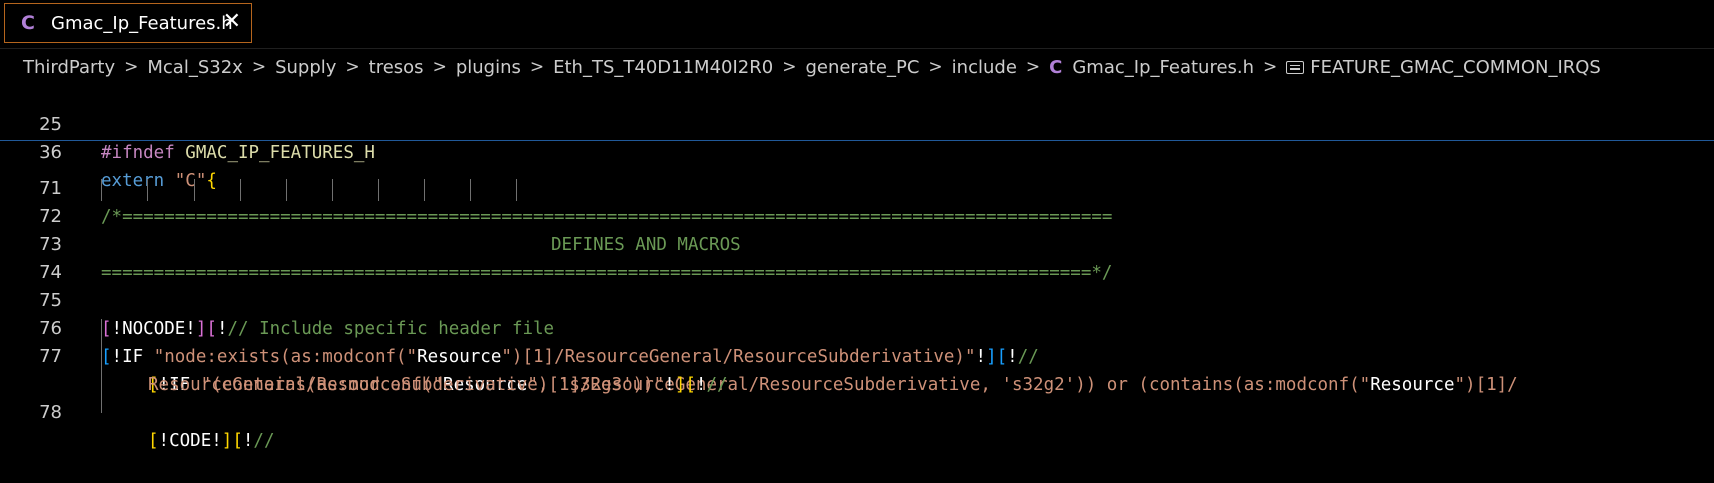 The height and width of the screenshot is (483, 1714). Describe the element at coordinates (69, 67) in the screenshot. I see `breadcrumb-item: ThirdParty` at that location.